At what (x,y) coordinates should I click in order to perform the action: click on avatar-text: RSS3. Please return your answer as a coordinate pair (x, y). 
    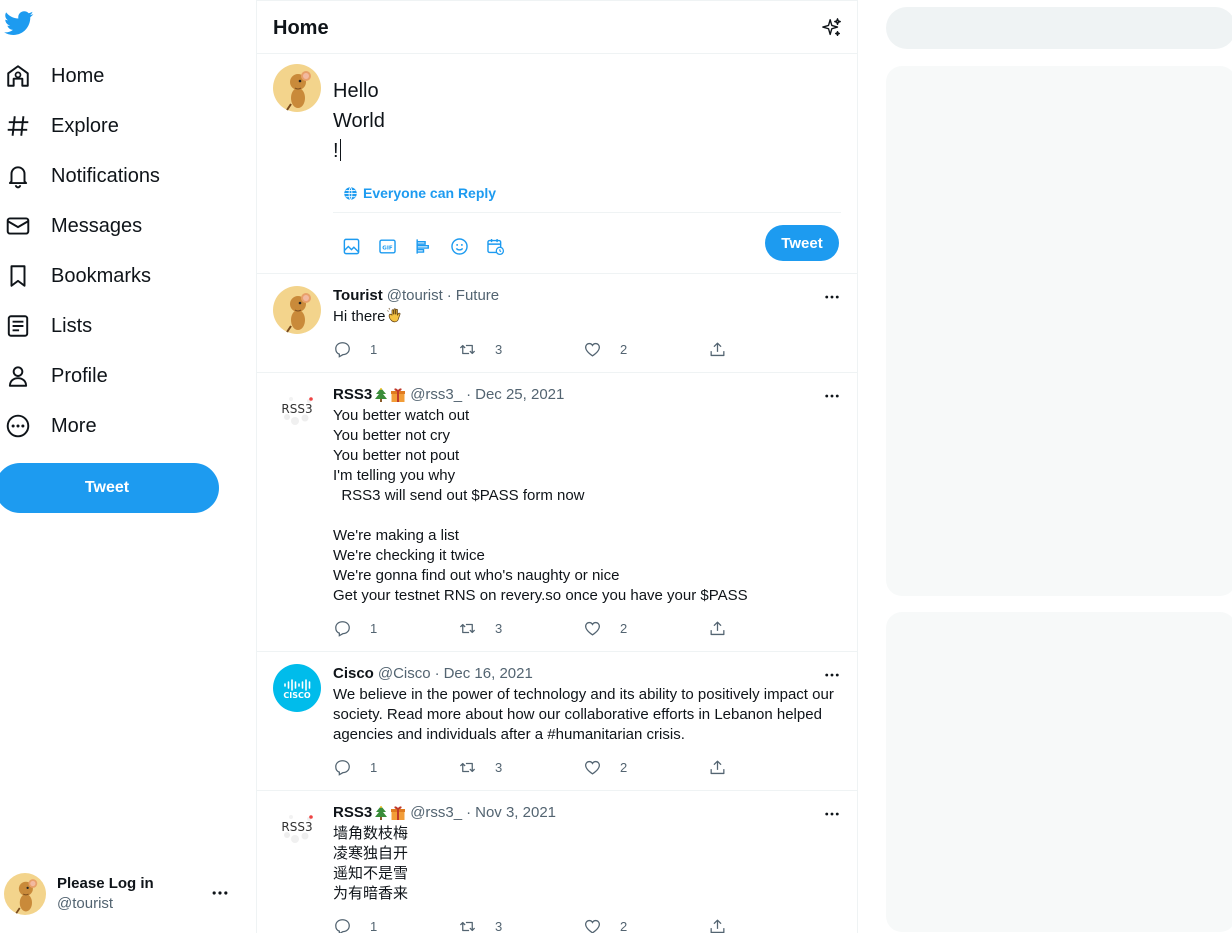
    Looking at the image, I should click on (296, 827).